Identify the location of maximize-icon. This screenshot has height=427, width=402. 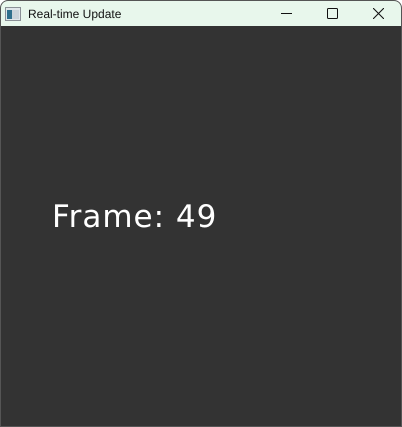
(332, 13).